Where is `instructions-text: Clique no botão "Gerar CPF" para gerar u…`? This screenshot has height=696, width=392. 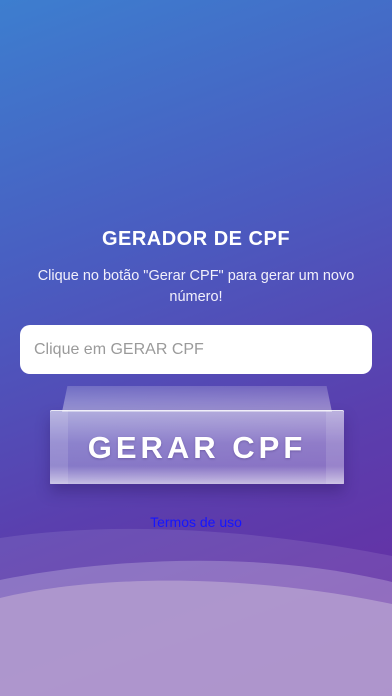 instructions-text: Clique no botão "Gerar CPF" para gerar u… is located at coordinates (196, 286).